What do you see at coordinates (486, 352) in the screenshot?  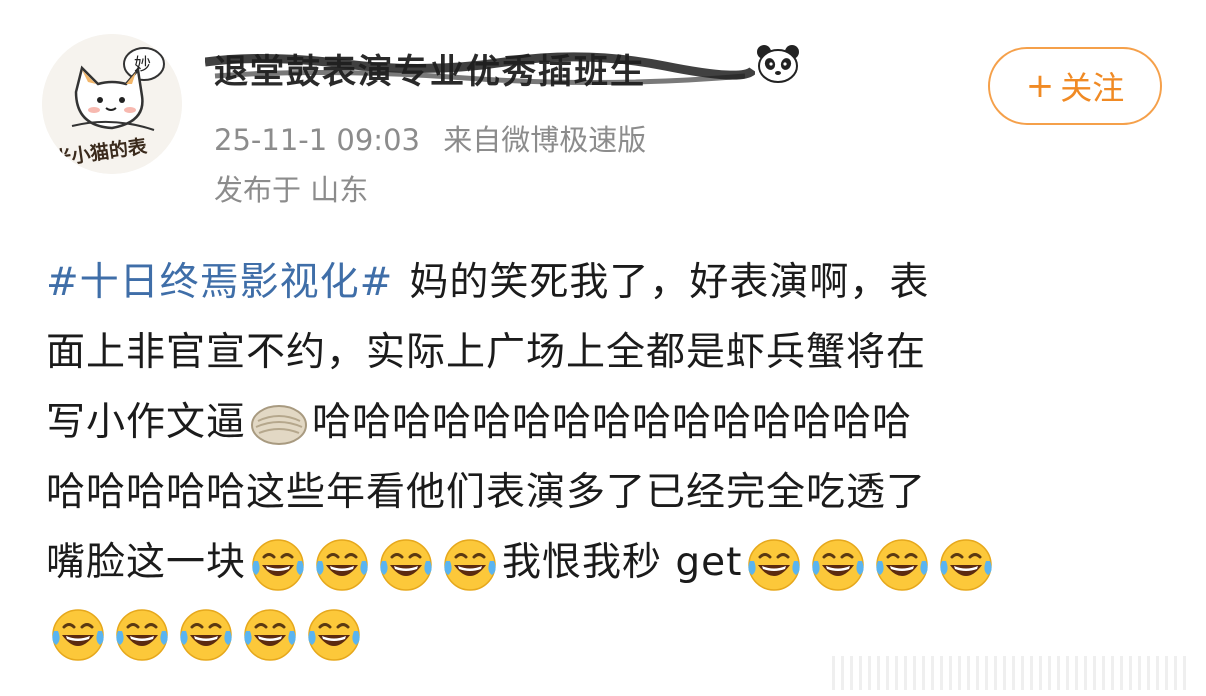 I see `post-text: 面上非官宣不约，实际上广场上全都是虾兵蟹将在` at bounding box center [486, 352].